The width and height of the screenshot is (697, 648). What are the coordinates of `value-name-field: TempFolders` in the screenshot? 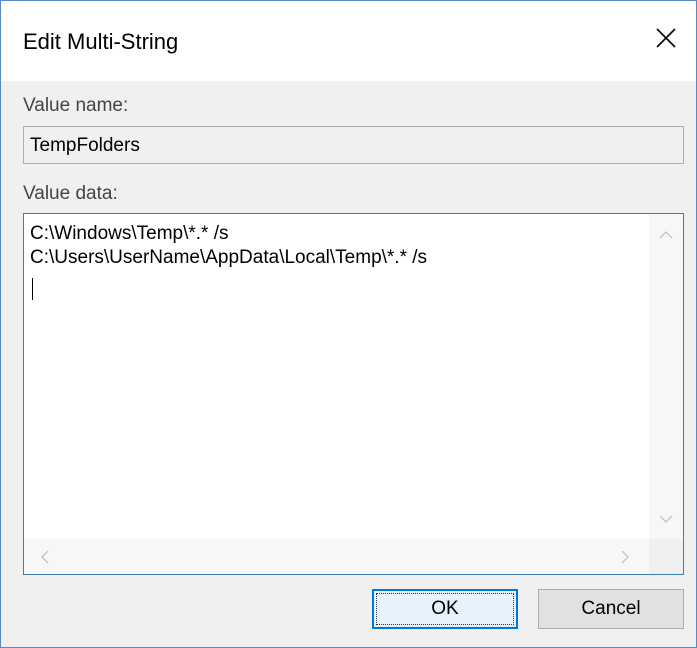 It's located at (353, 145).